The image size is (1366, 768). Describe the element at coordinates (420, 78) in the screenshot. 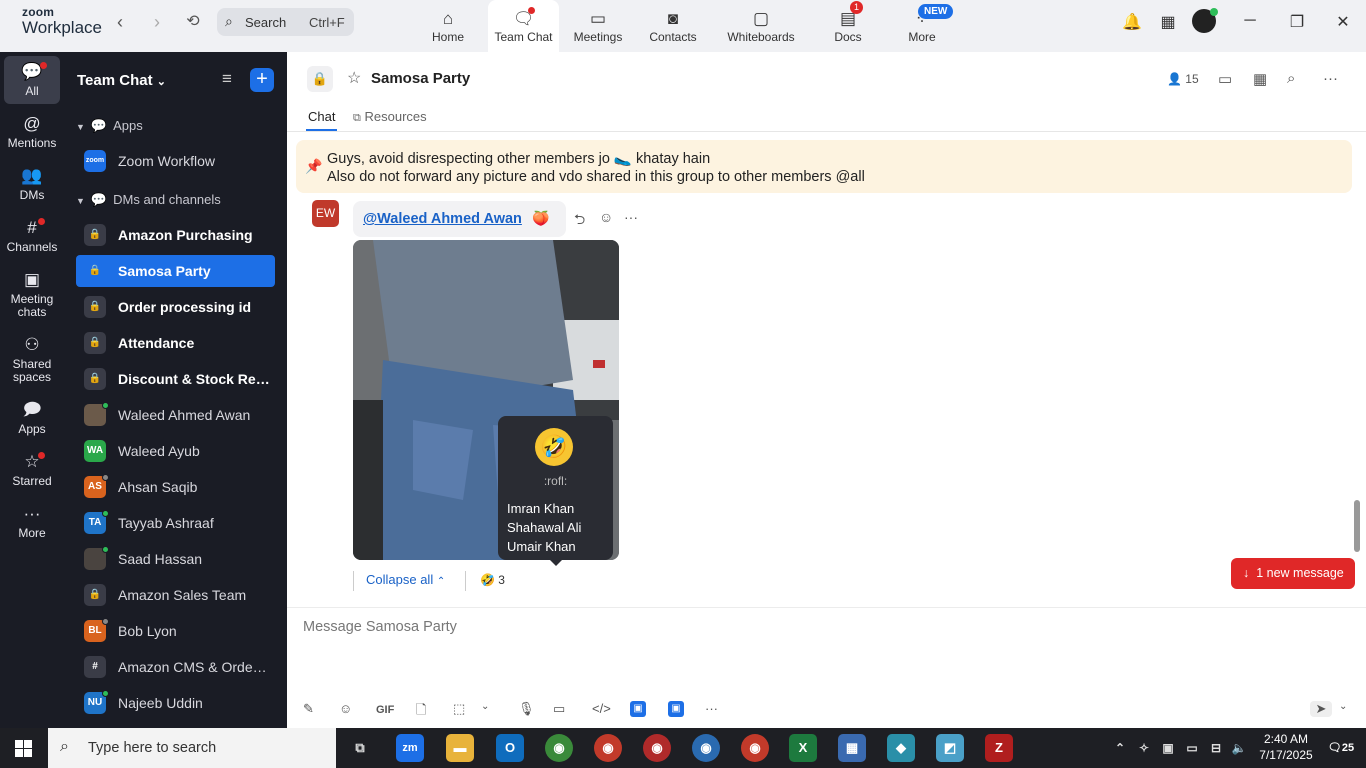

I see `channel-title: Samosa Party` at that location.